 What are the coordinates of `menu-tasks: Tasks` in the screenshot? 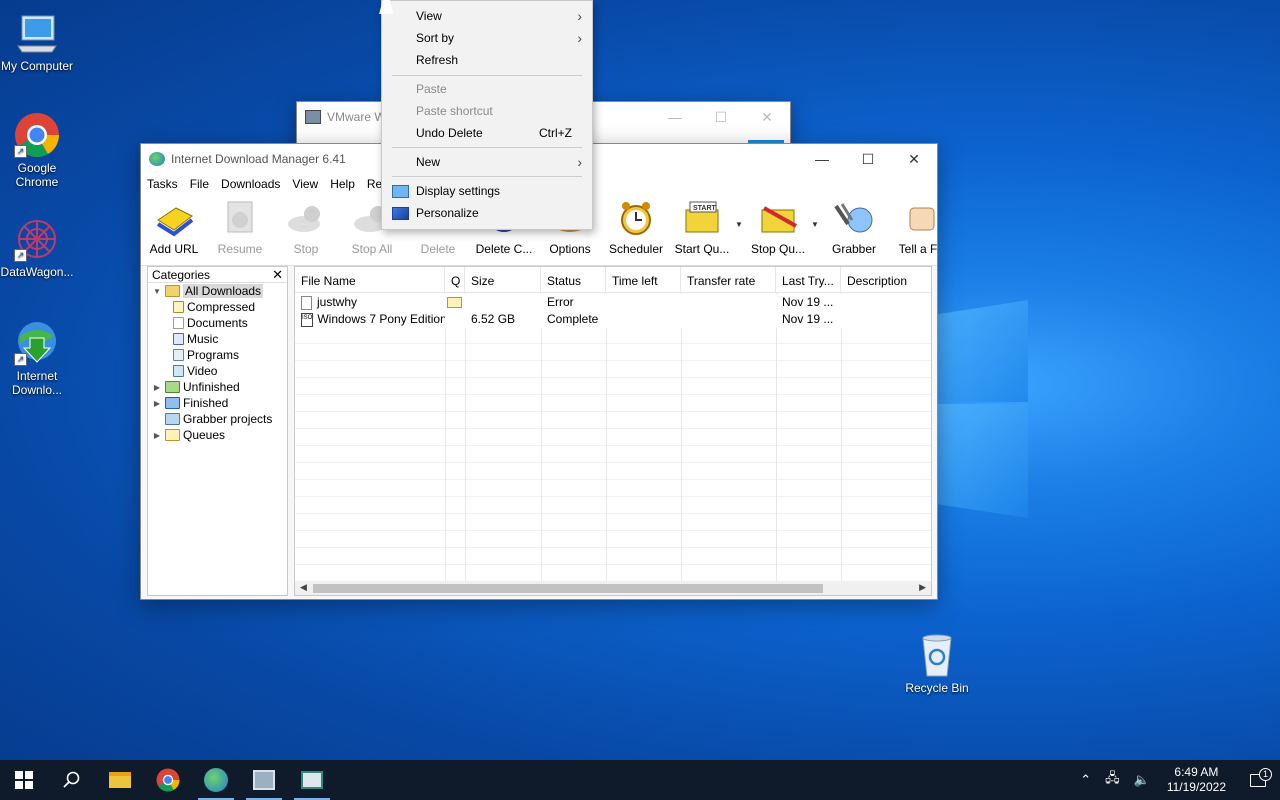 It's located at (162, 184).